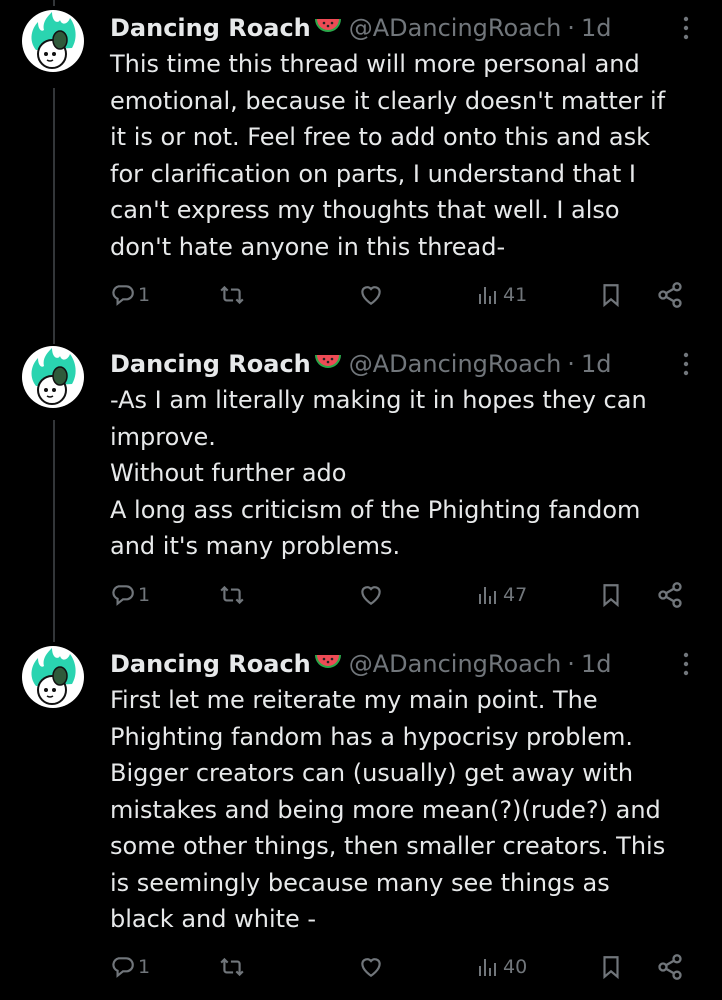 The image size is (722, 1000). Describe the element at coordinates (400, 967) in the screenshot. I see `action-bar: 1 40` at that location.